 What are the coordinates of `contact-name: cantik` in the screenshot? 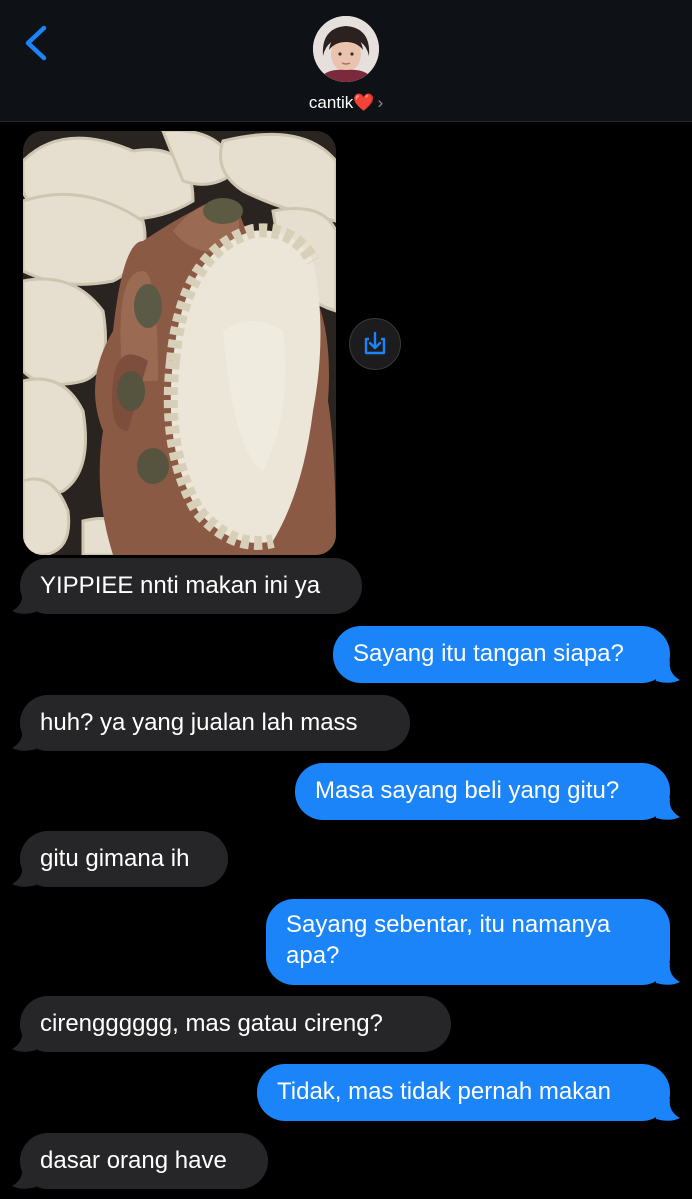 It's located at (331, 102).